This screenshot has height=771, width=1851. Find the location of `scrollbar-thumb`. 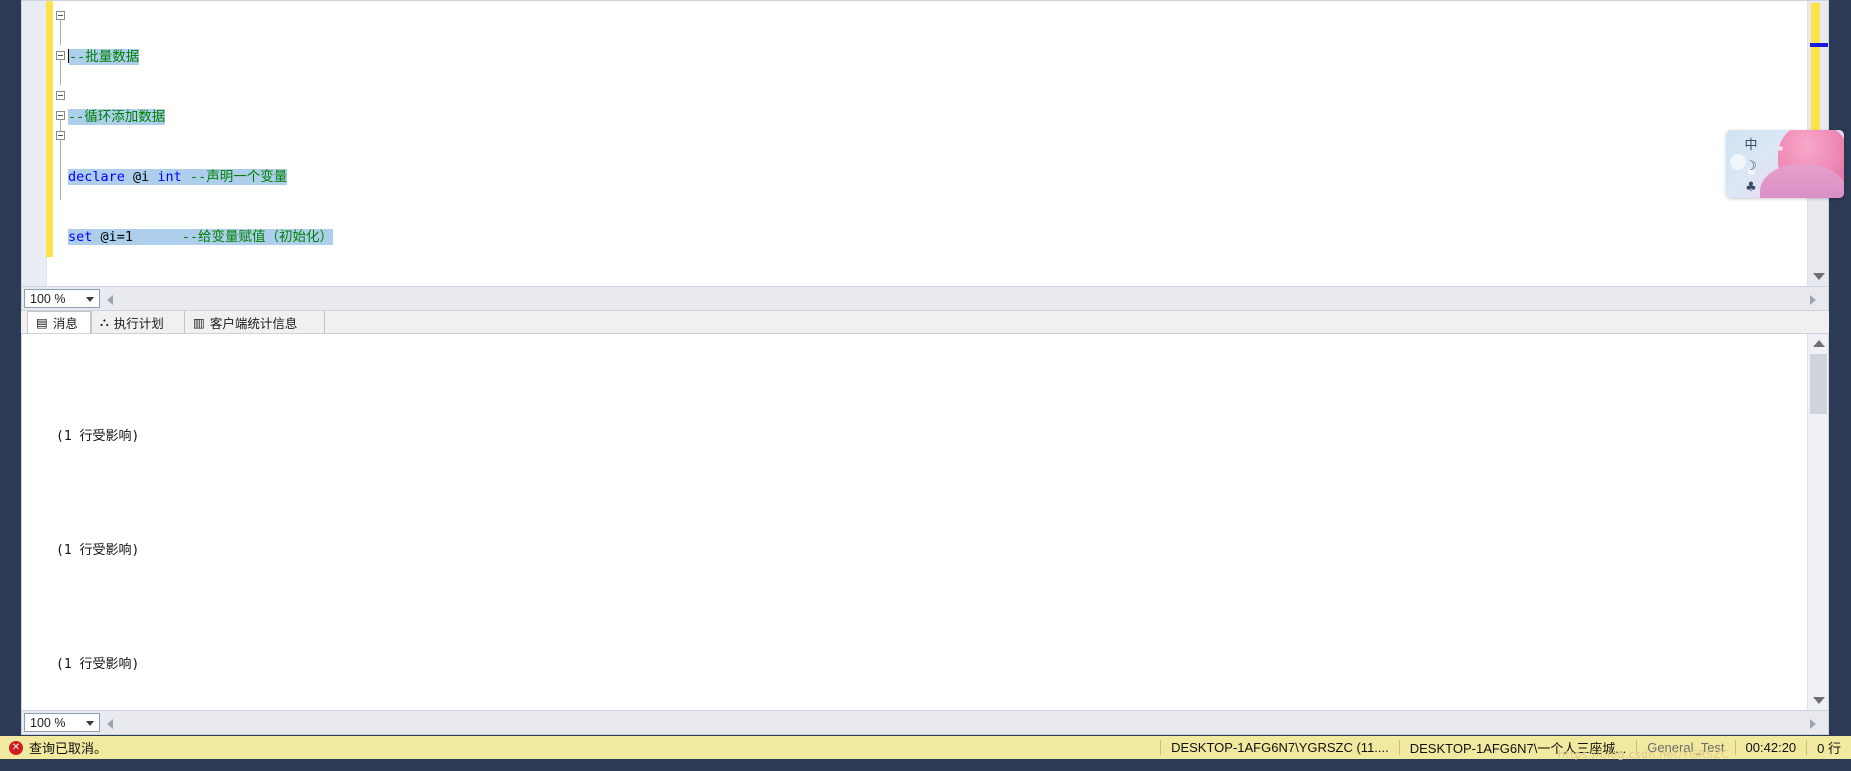

scrollbar-thumb is located at coordinates (1818, 384).